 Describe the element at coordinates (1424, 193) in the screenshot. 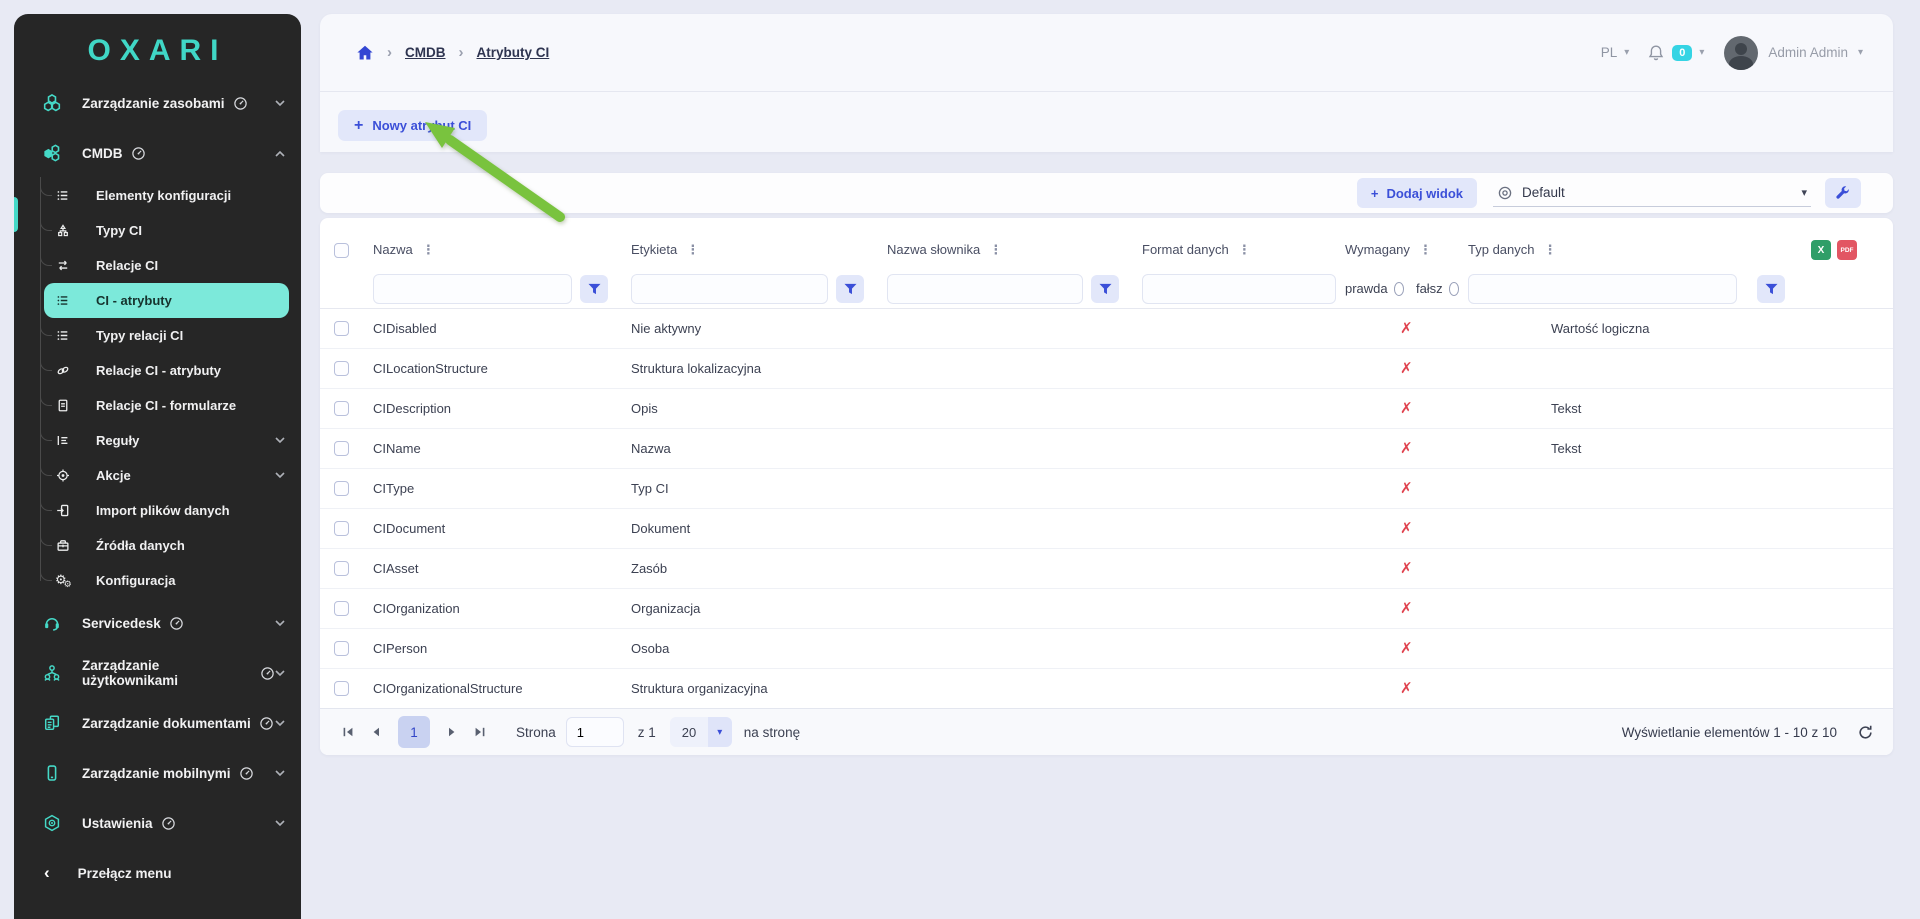

I see `add-view-label: Dodaj widok` at that location.